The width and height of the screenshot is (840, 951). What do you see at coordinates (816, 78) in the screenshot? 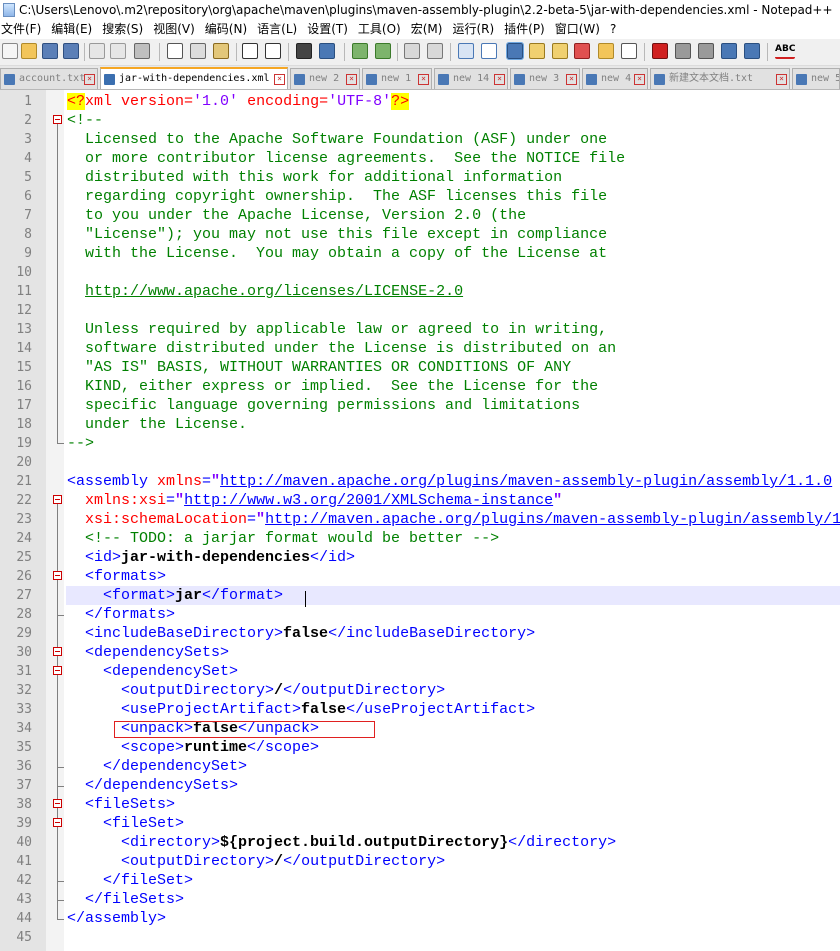
I see `file-tab: new 5` at bounding box center [816, 78].